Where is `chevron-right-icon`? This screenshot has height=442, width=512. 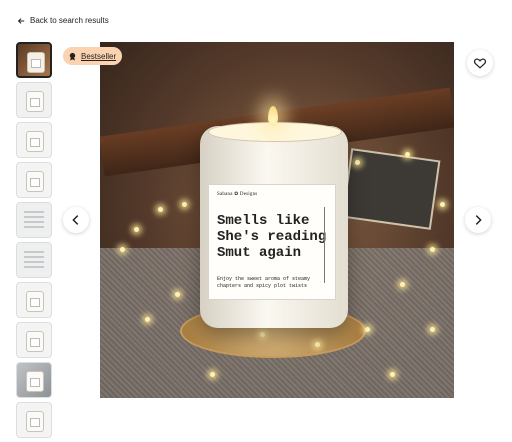 chevron-right-icon is located at coordinates (478, 220).